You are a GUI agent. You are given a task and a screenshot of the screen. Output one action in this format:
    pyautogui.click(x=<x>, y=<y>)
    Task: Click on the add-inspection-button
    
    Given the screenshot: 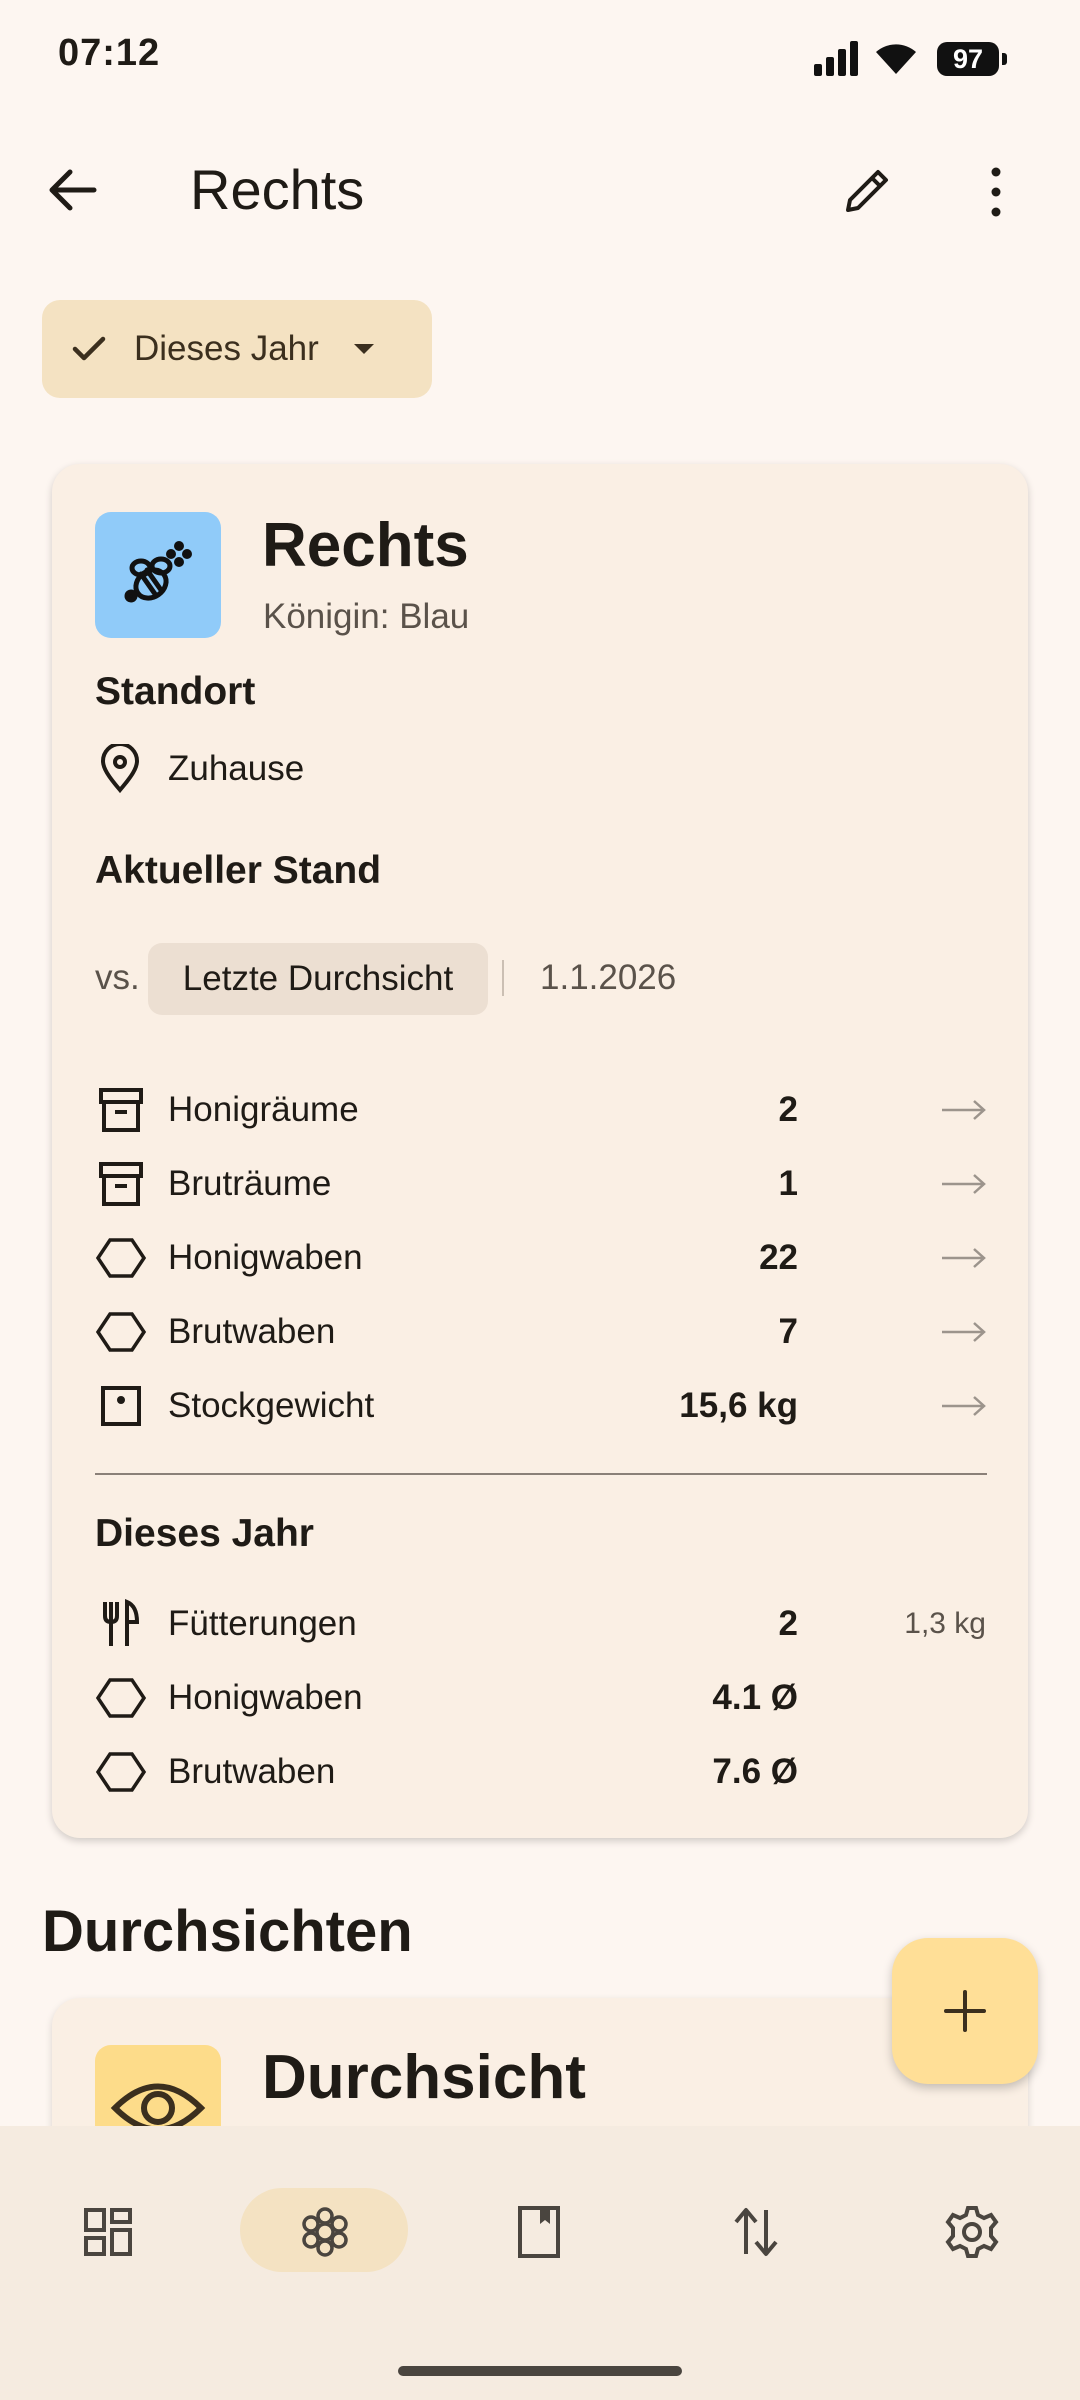 What is the action you would take?
    pyautogui.click(x=965, y=2011)
    